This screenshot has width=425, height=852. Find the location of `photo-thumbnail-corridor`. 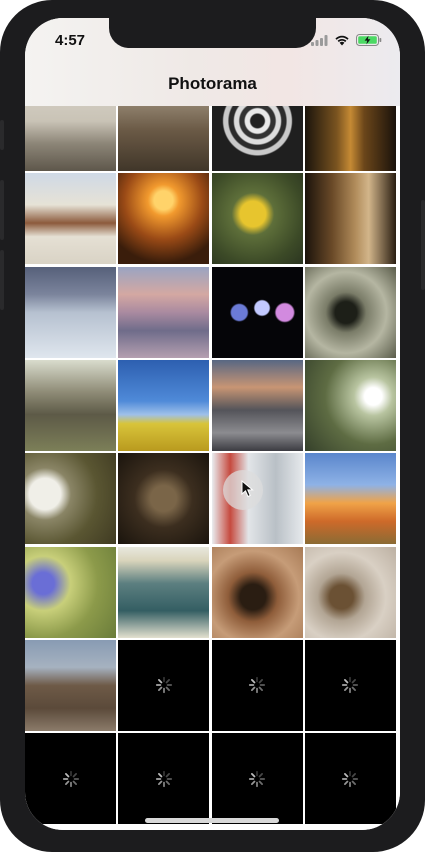

photo-thumbnail-corridor is located at coordinates (350, 138).